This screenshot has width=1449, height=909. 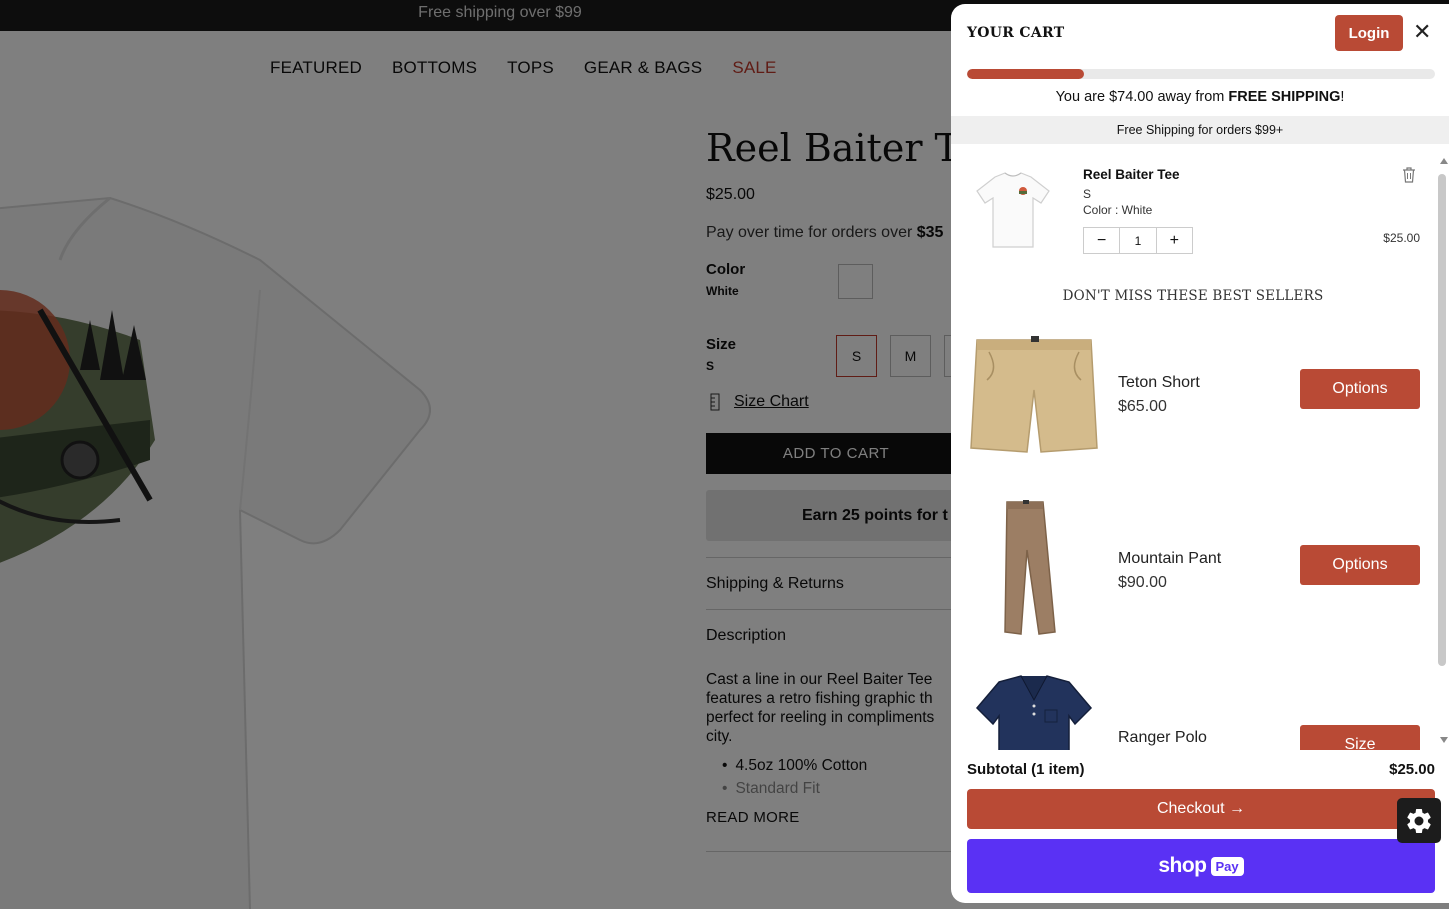 What do you see at coordinates (1444, 161) in the screenshot?
I see `scroll-up-arrow` at bounding box center [1444, 161].